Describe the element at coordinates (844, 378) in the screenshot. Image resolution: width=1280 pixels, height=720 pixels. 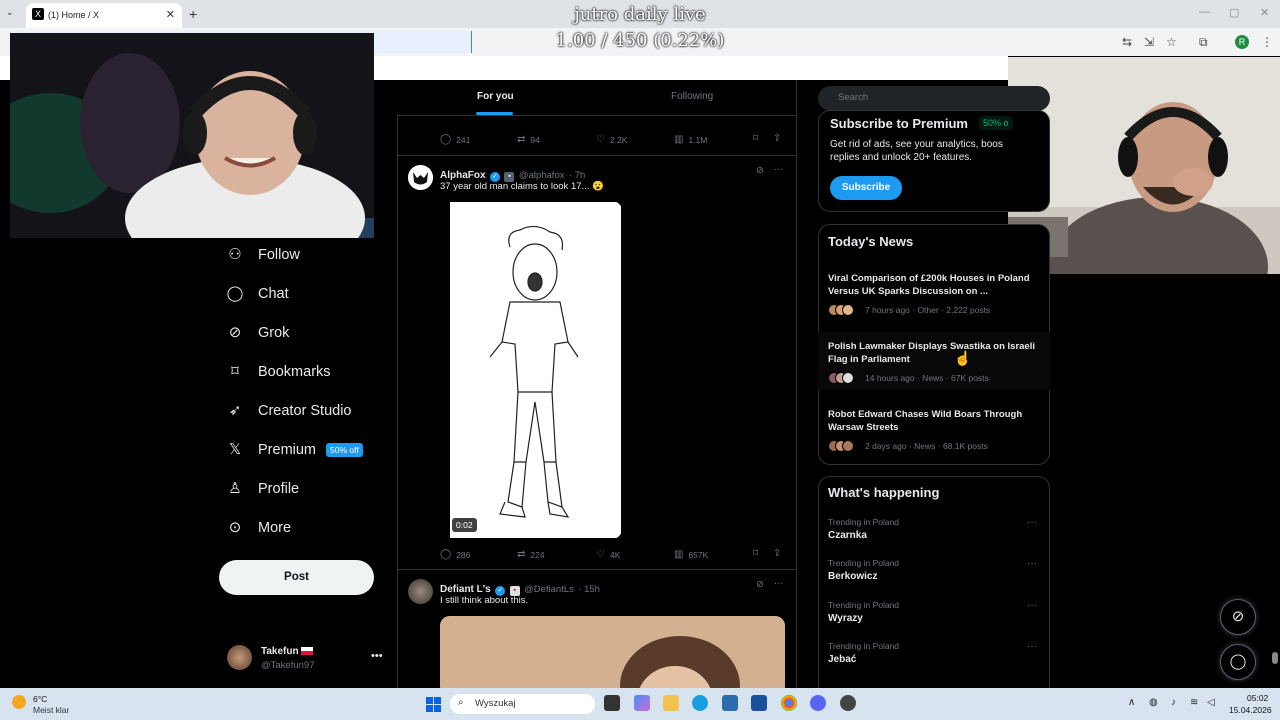
I see `news-avatars` at that location.